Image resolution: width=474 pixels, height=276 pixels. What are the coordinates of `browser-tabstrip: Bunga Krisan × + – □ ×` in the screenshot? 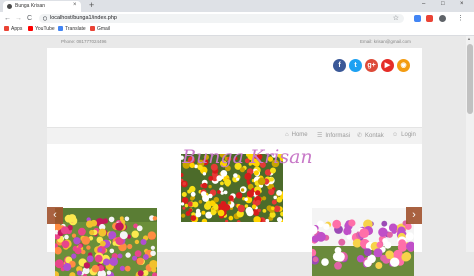 It's located at (237, 6).